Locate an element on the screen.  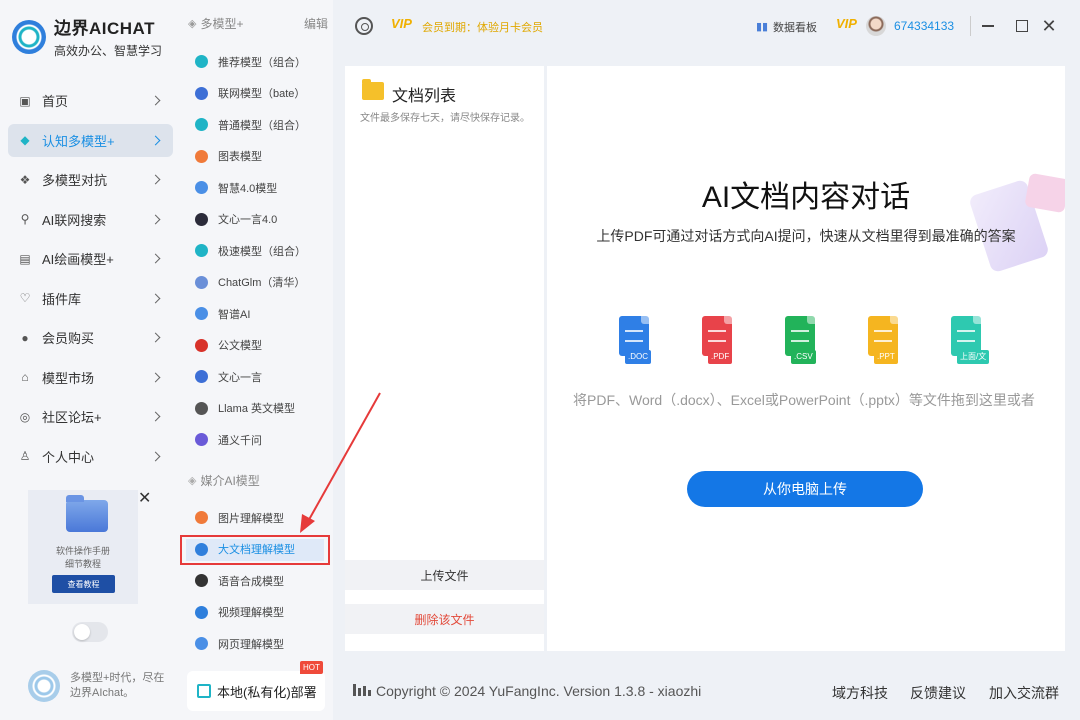
model-label: 普通模型（组合） is located at coordinates (262, 125).